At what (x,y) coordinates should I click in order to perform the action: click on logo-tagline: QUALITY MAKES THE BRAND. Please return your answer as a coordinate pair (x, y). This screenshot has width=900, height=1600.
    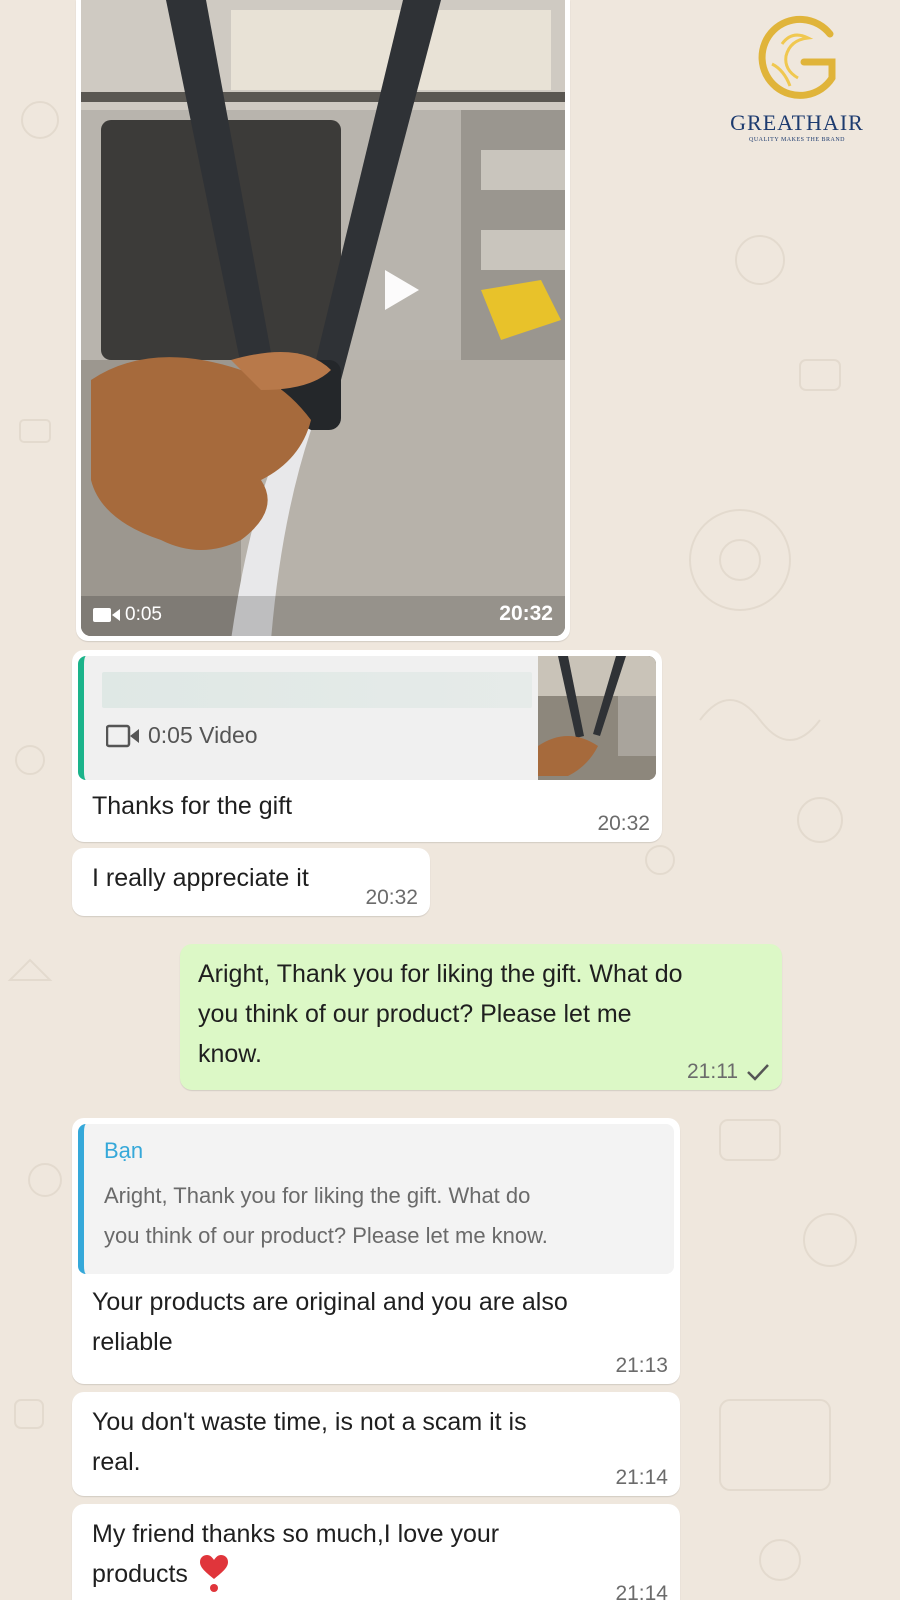
    Looking at the image, I should click on (797, 140).